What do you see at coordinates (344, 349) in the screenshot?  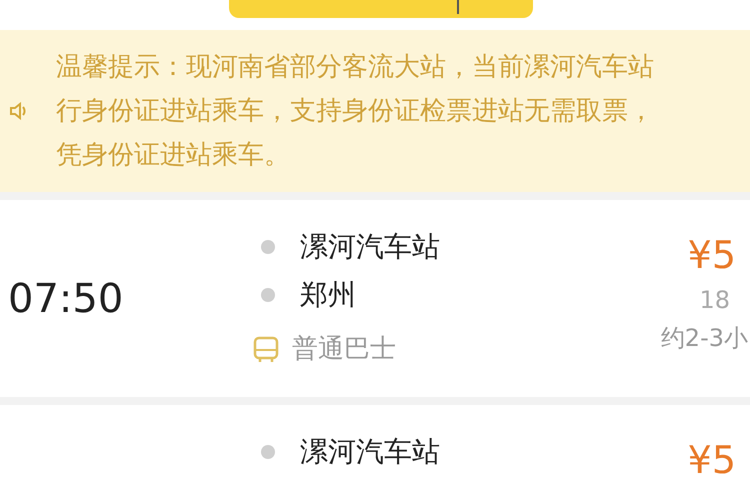 I see `bus-type: 普通巴士` at bounding box center [344, 349].